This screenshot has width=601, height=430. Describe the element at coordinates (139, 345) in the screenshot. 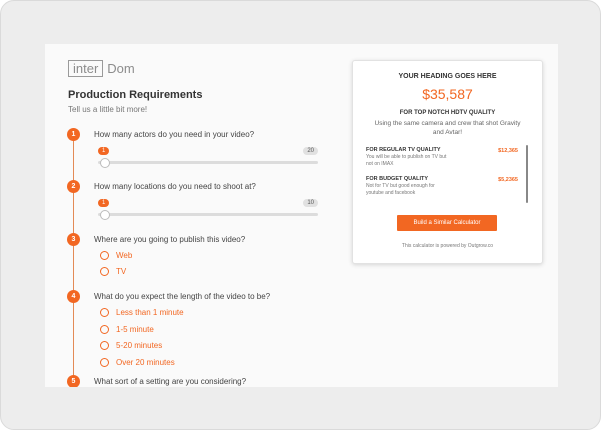

I see `option-label: 5-20 minutes` at that location.